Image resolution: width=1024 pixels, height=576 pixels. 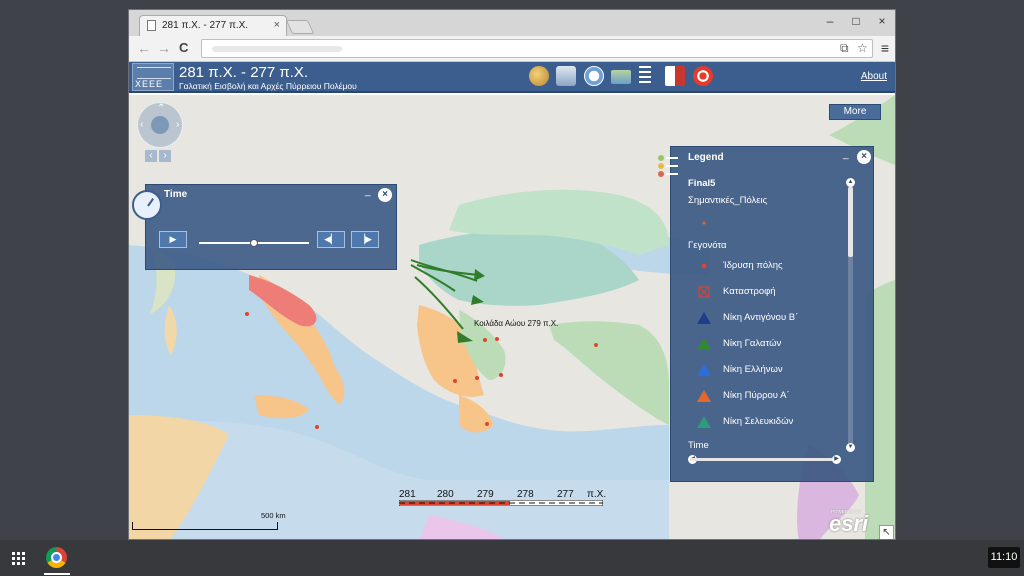 What do you see at coordinates (264, 227) in the screenshot?
I see `time-panel: Time _ × ▶ ◀▏ ▕▶` at bounding box center [264, 227].